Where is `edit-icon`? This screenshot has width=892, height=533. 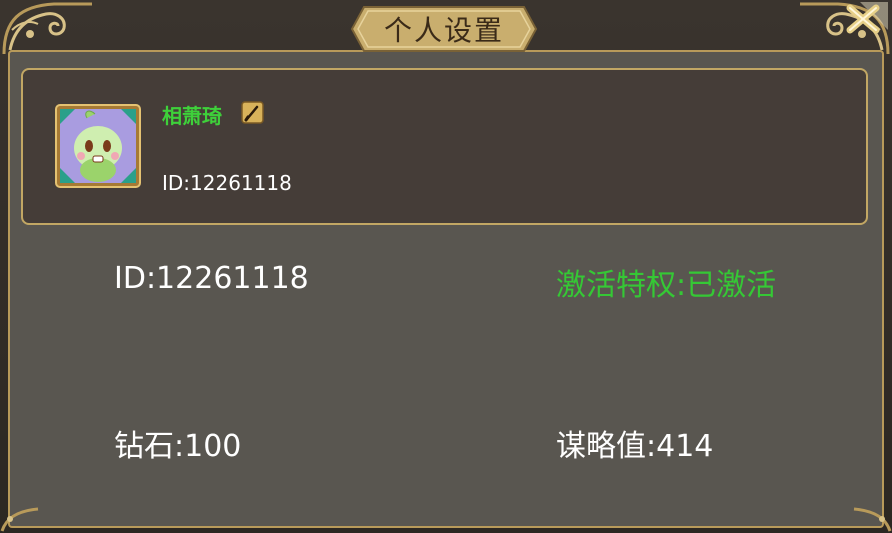 edit-icon is located at coordinates (252, 112).